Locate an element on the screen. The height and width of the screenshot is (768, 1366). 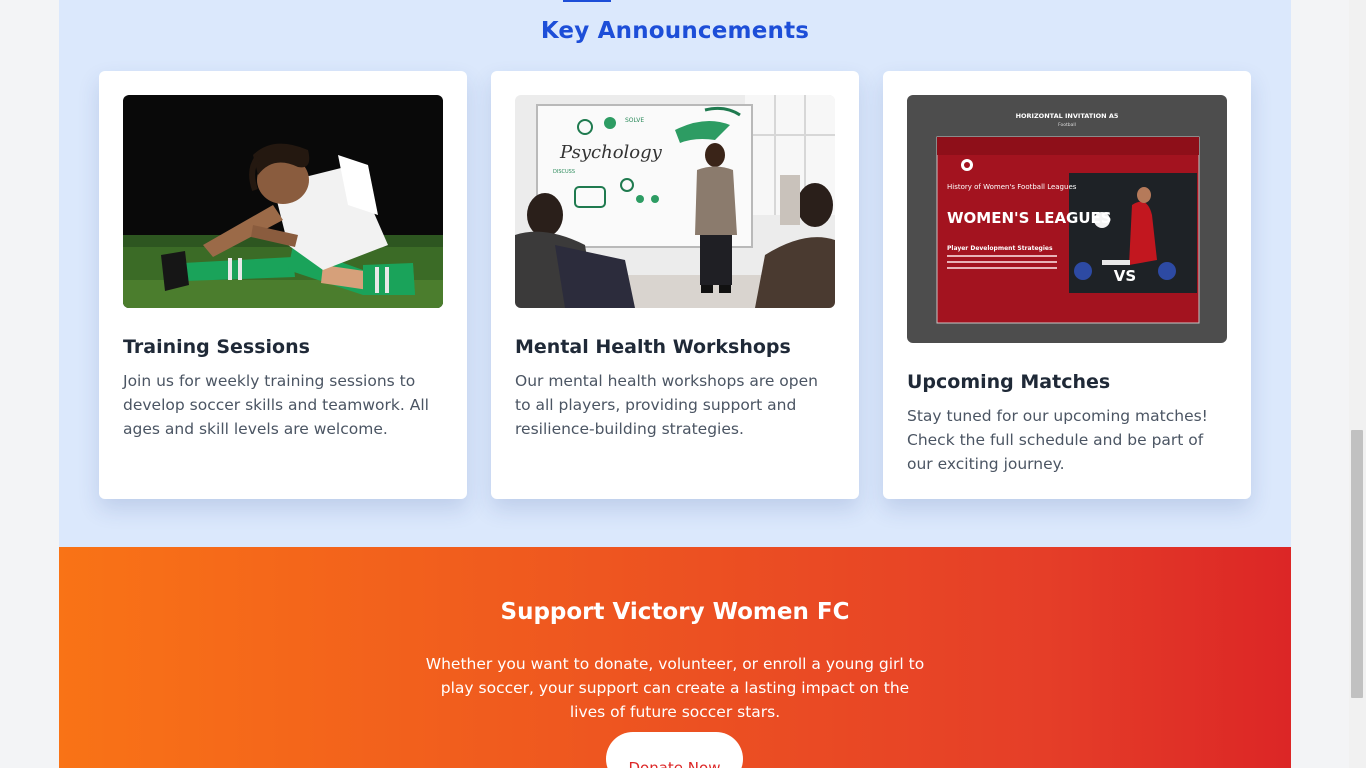
page-scrollbar is located at coordinates (1357, 384).